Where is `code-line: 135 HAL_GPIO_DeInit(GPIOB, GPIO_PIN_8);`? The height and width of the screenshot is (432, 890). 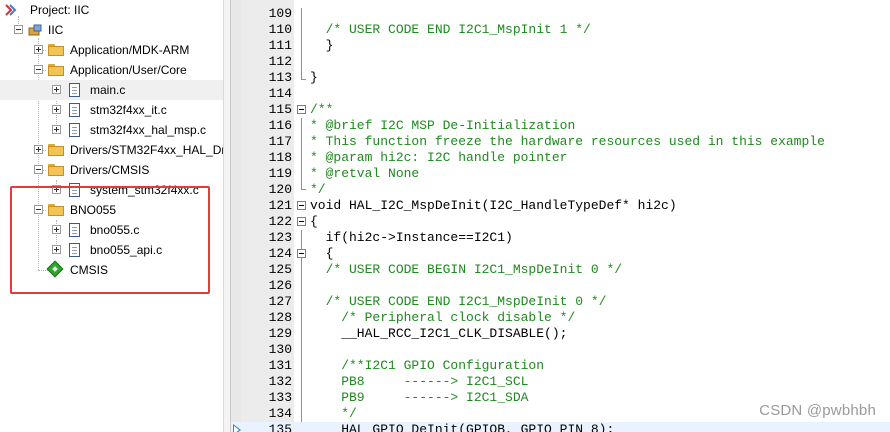 code-line: 135 HAL_GPIO_DeInit(GPIOB, GPIO_PIN_8); is located at coordinates (560, 427).